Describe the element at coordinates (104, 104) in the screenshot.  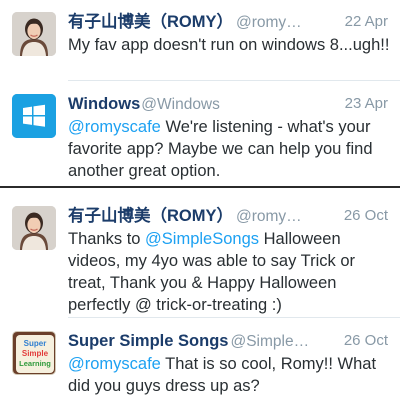
I see `author-name: Windows` at that location.